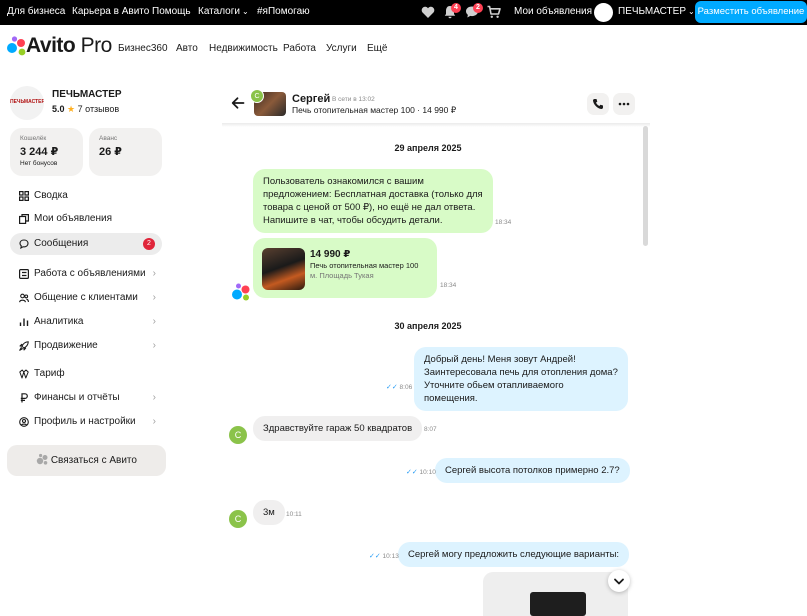  Describe the element at coordinates (86, 274) in the screenshot. I see `sidebar-item-ads-work: Работа с объявлениями ›` at that location.